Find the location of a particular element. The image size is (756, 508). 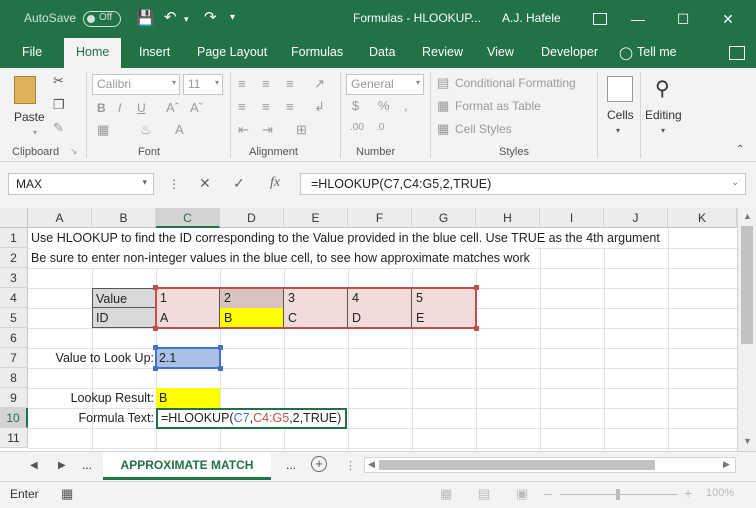

decrease-indent-icon: ⇤ is located at coordinates (243, 130).